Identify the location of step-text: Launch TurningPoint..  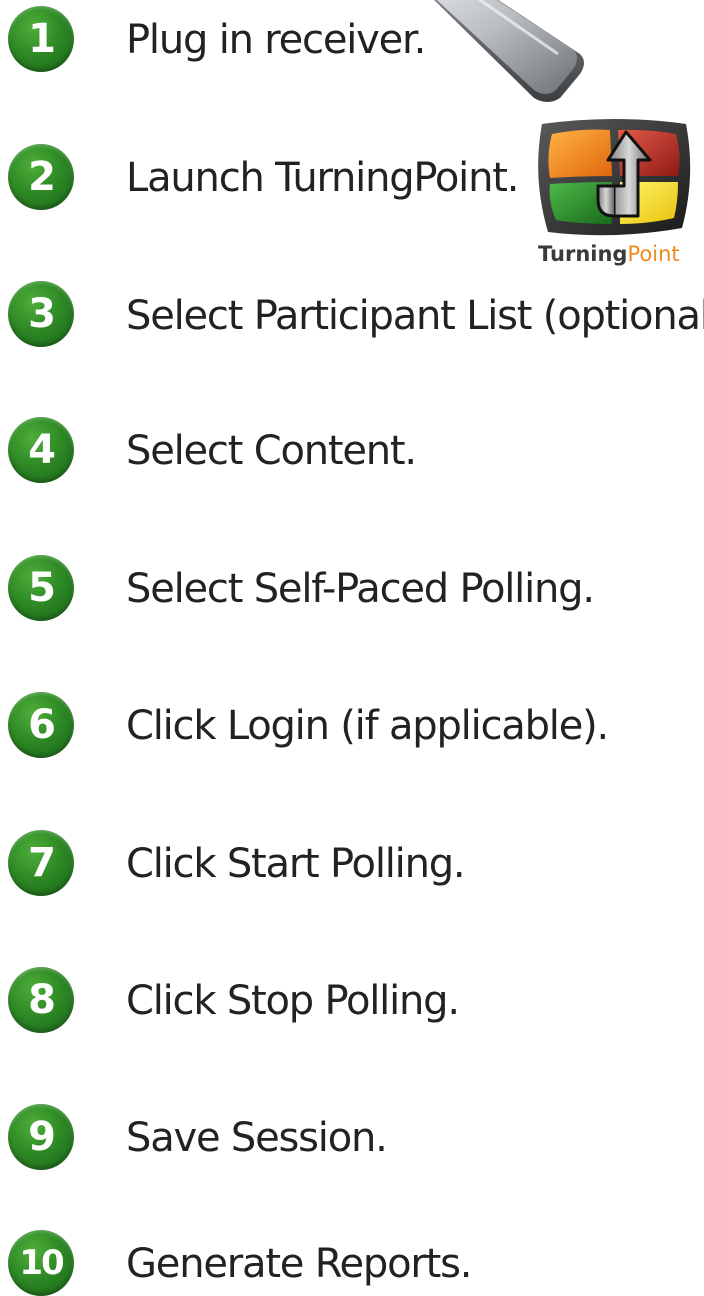
(322, 178).